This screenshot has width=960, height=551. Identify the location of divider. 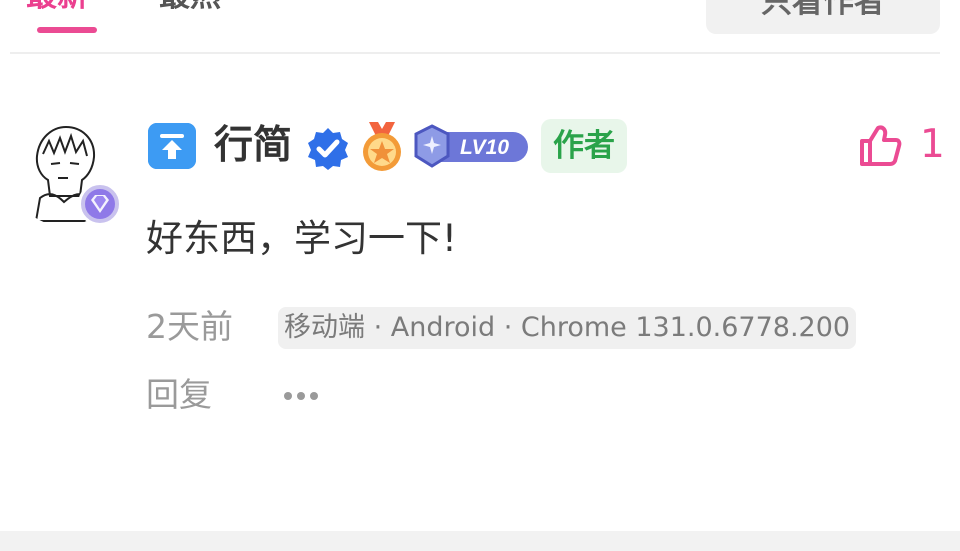
(475, 53).